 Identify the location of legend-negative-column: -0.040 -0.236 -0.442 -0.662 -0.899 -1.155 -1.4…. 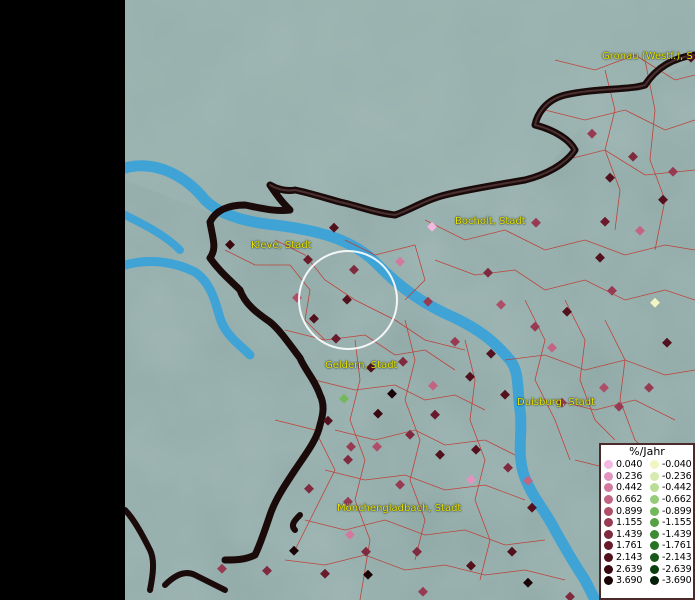
(670, 523).